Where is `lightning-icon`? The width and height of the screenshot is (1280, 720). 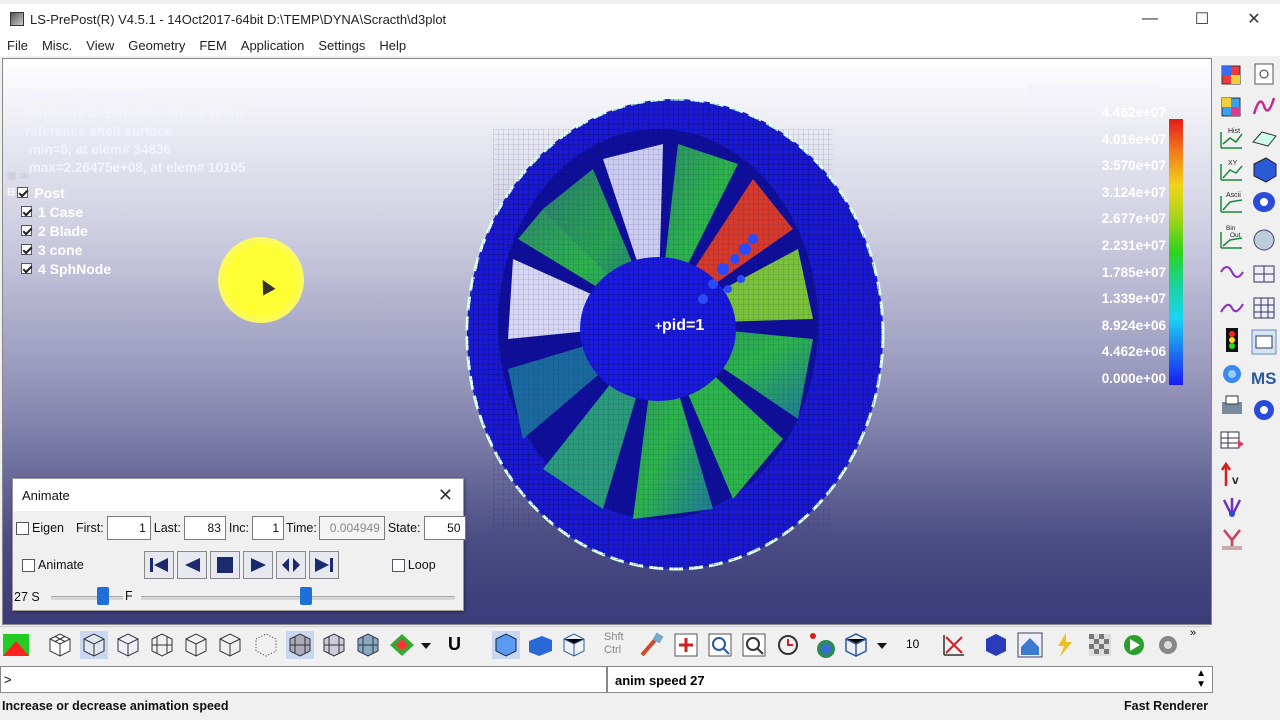 lightning-icon is located at coordinates (1064, 645).